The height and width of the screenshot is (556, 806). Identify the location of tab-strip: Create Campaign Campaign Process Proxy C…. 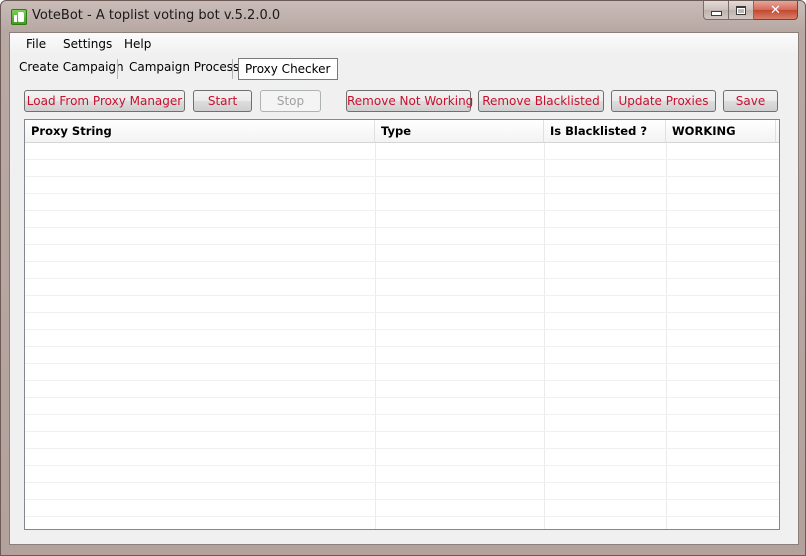
(404, 68).